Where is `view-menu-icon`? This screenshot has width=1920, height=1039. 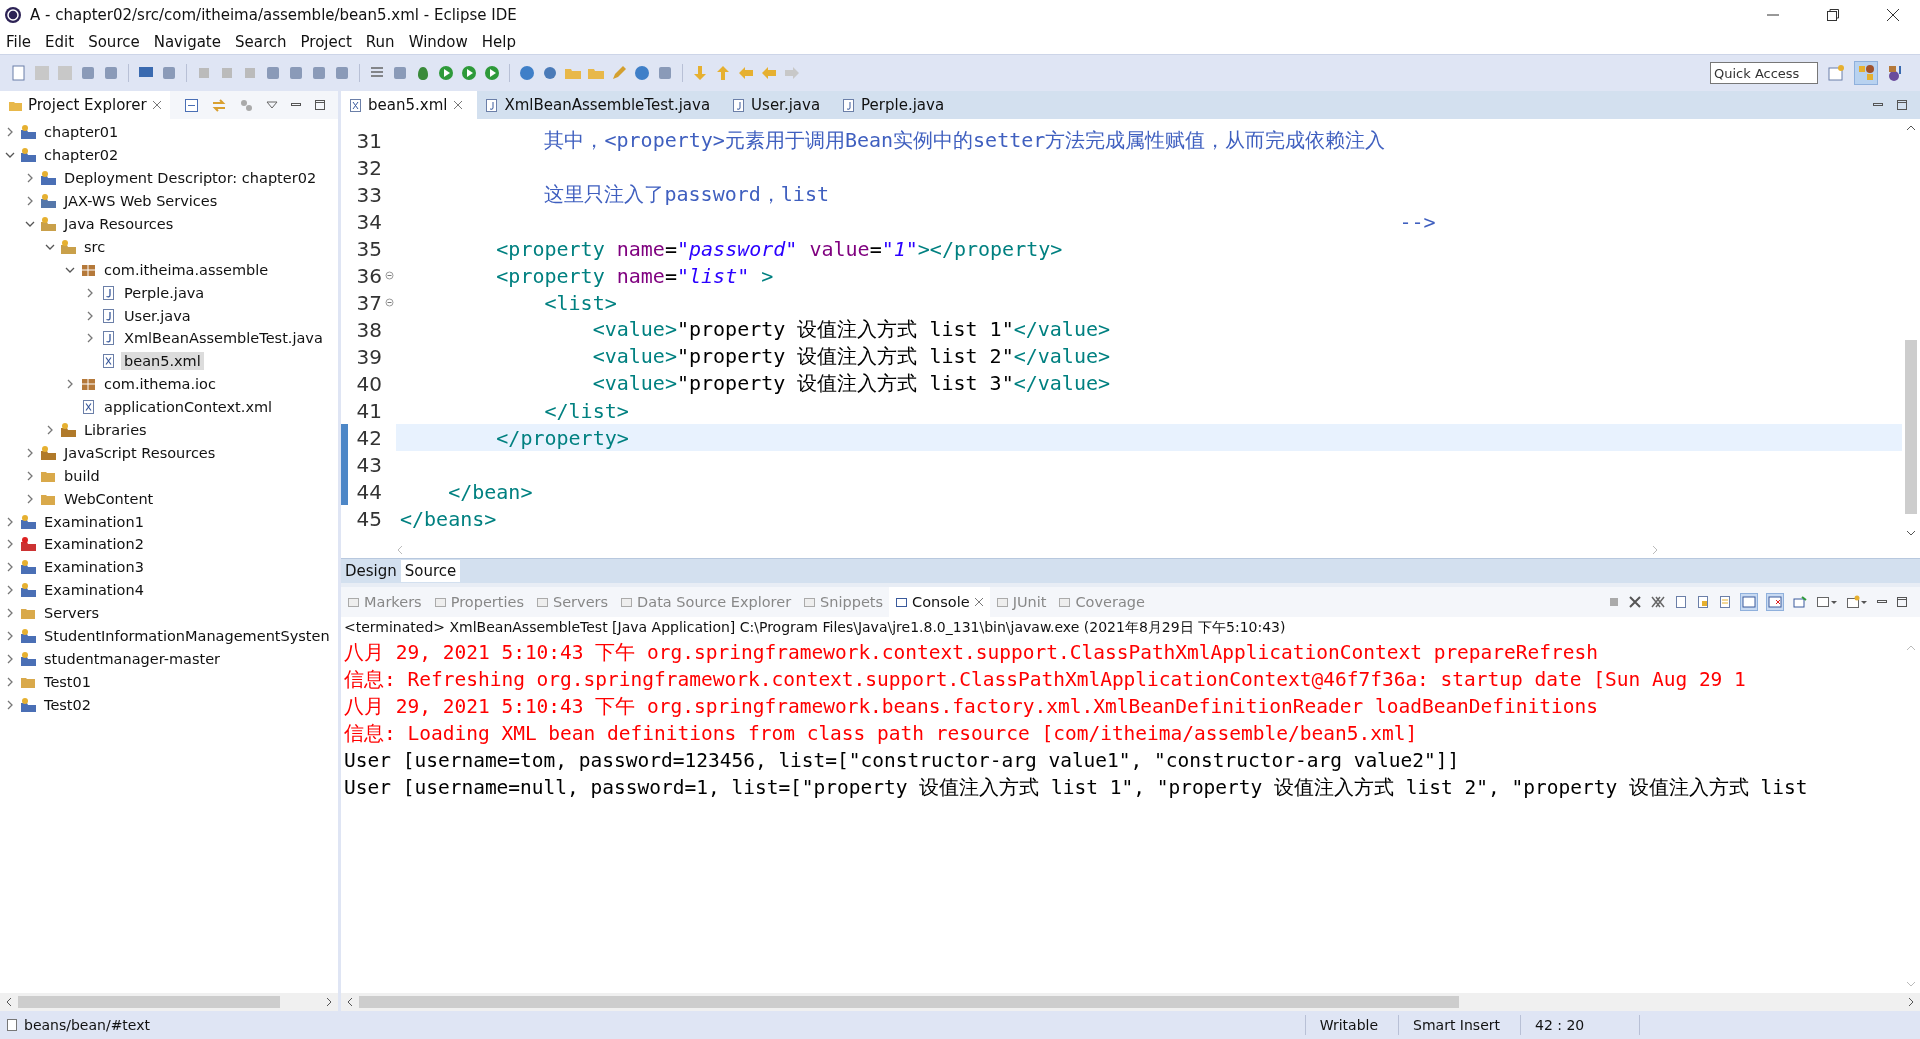 view-menu-icon is located at coordinates (272, 105).